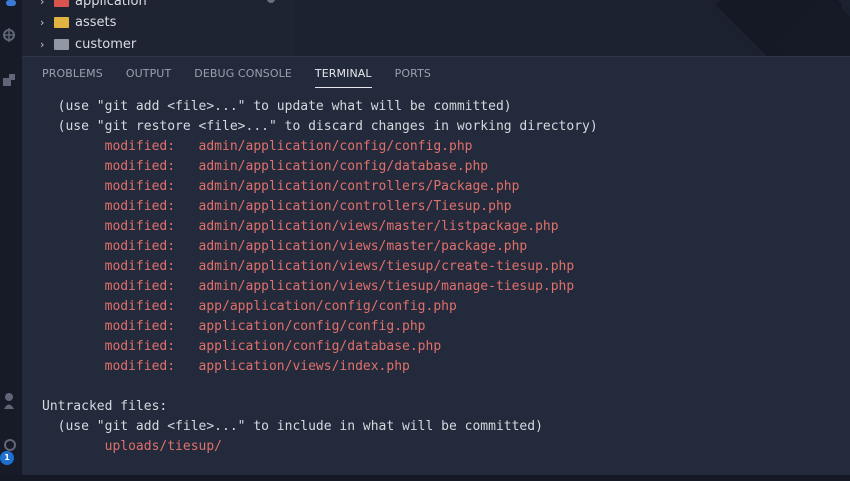 This screenshot has height=481, width=850. I want to click on accounts-icon, so click(11, 401).